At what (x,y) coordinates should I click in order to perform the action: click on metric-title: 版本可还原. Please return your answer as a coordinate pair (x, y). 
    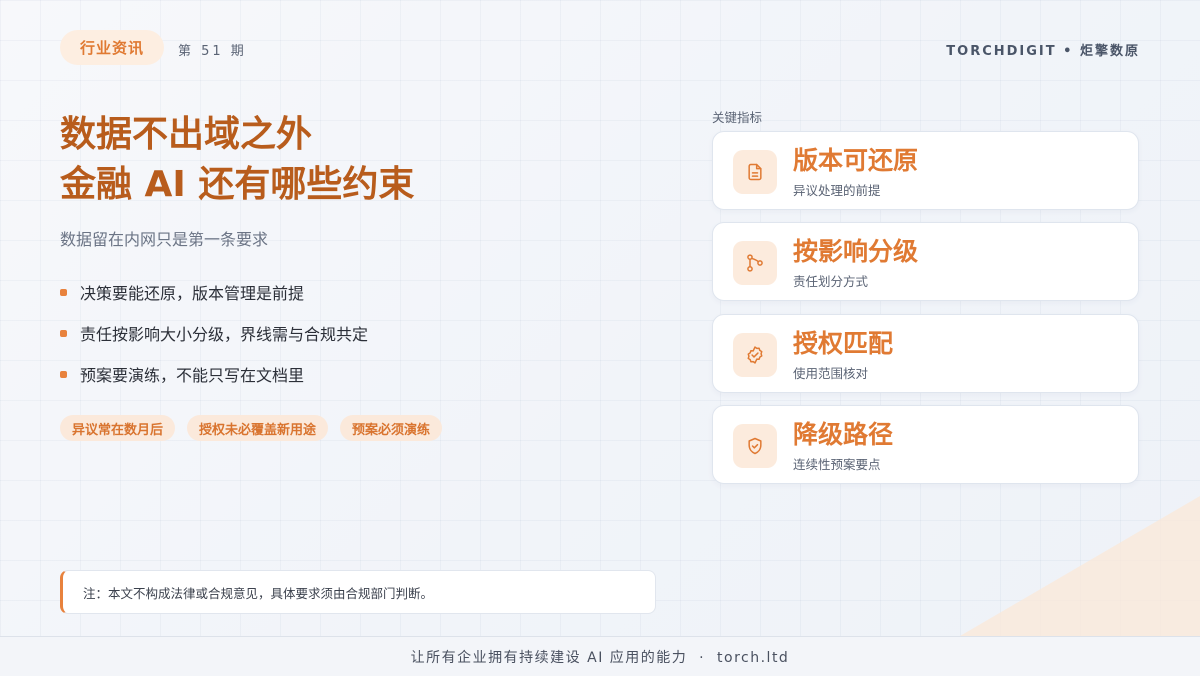
    Looking at the image, I should click on (856, 160).